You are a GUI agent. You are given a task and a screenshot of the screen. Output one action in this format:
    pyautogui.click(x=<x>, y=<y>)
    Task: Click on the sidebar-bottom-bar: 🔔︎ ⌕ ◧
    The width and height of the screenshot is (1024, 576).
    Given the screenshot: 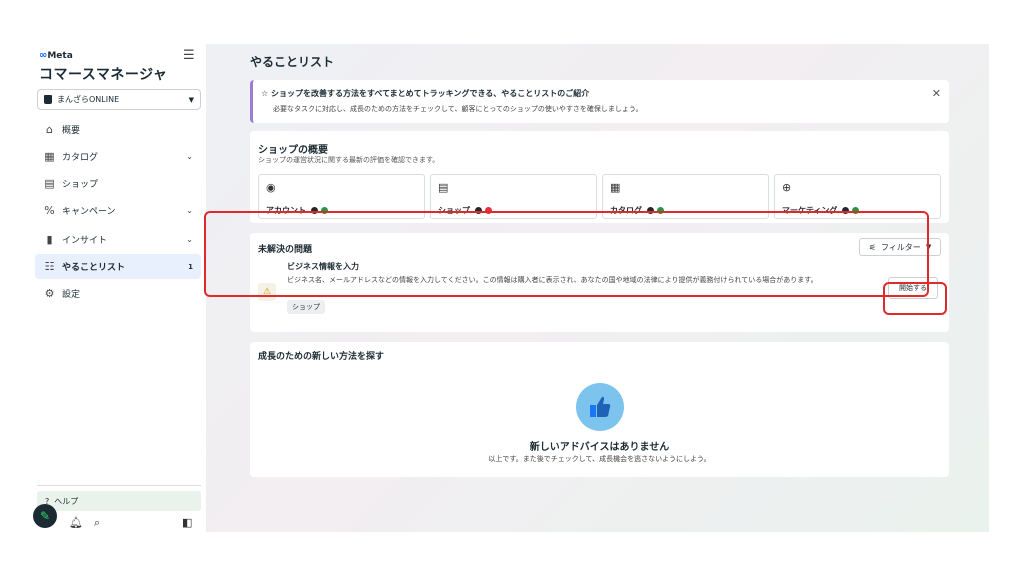 What is the action you would take?
    pyautogui.click(x=119, y=523)
    